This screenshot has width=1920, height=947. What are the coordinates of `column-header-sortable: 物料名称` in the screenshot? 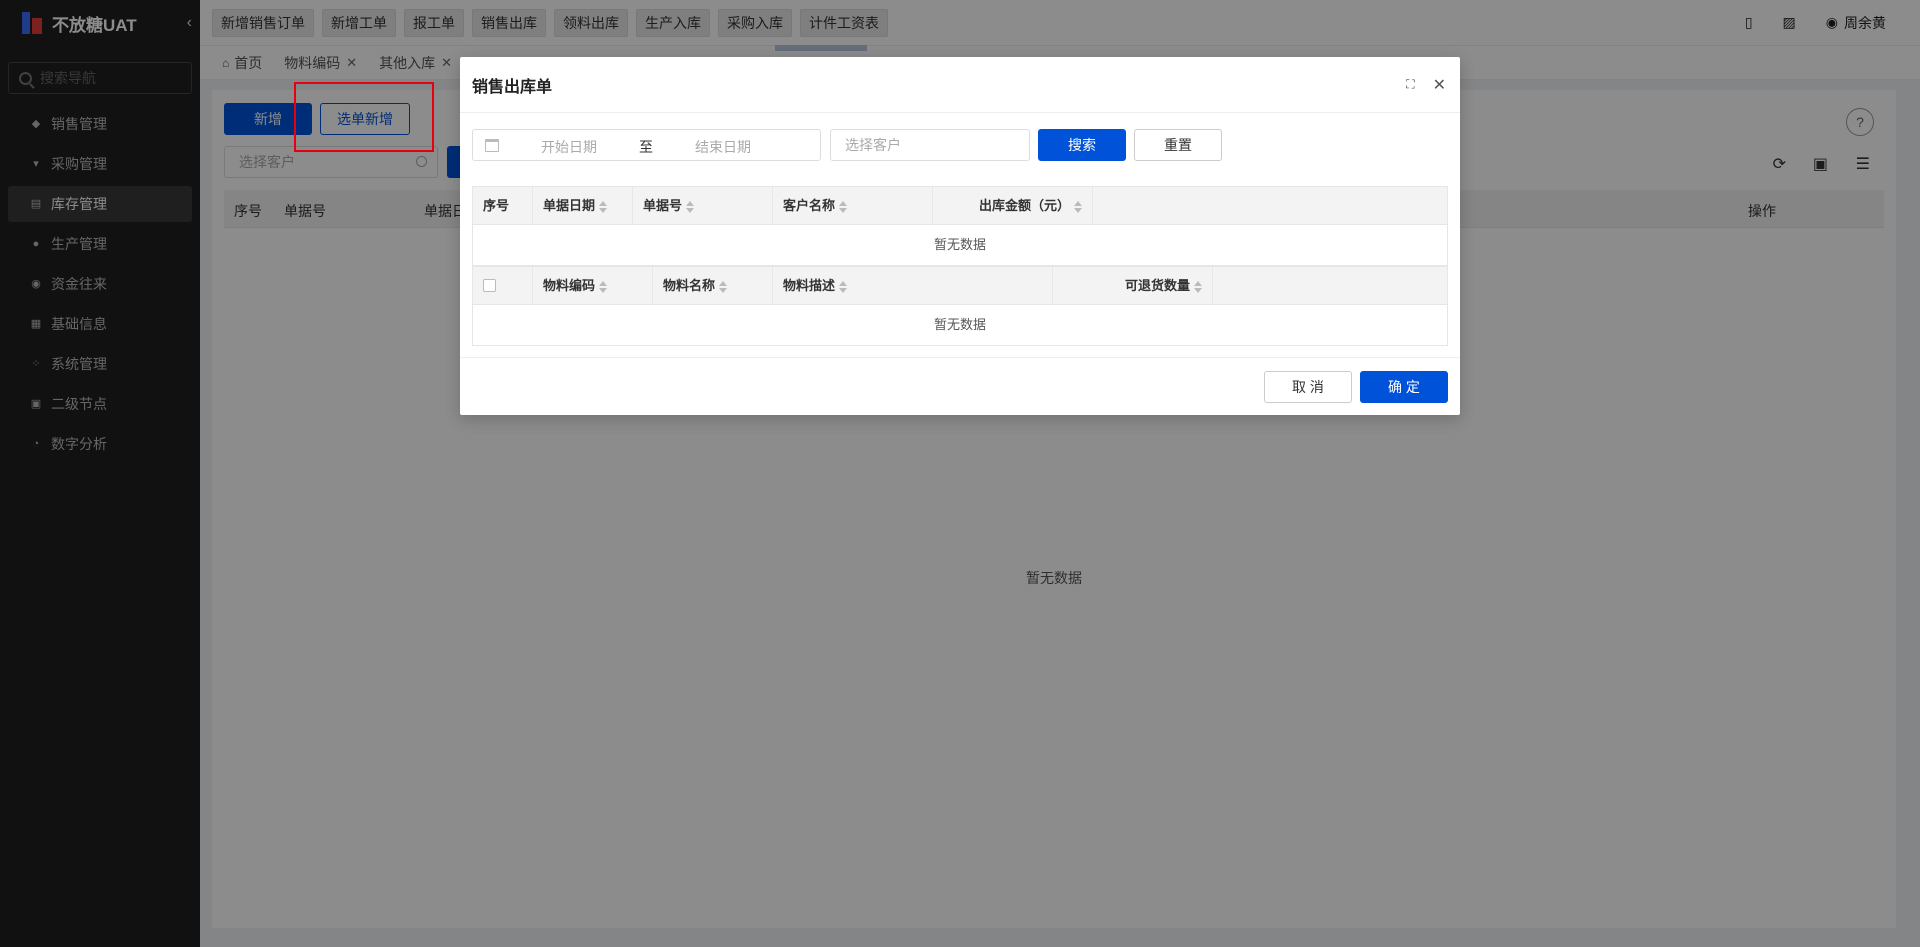 It's located at (713, 286).